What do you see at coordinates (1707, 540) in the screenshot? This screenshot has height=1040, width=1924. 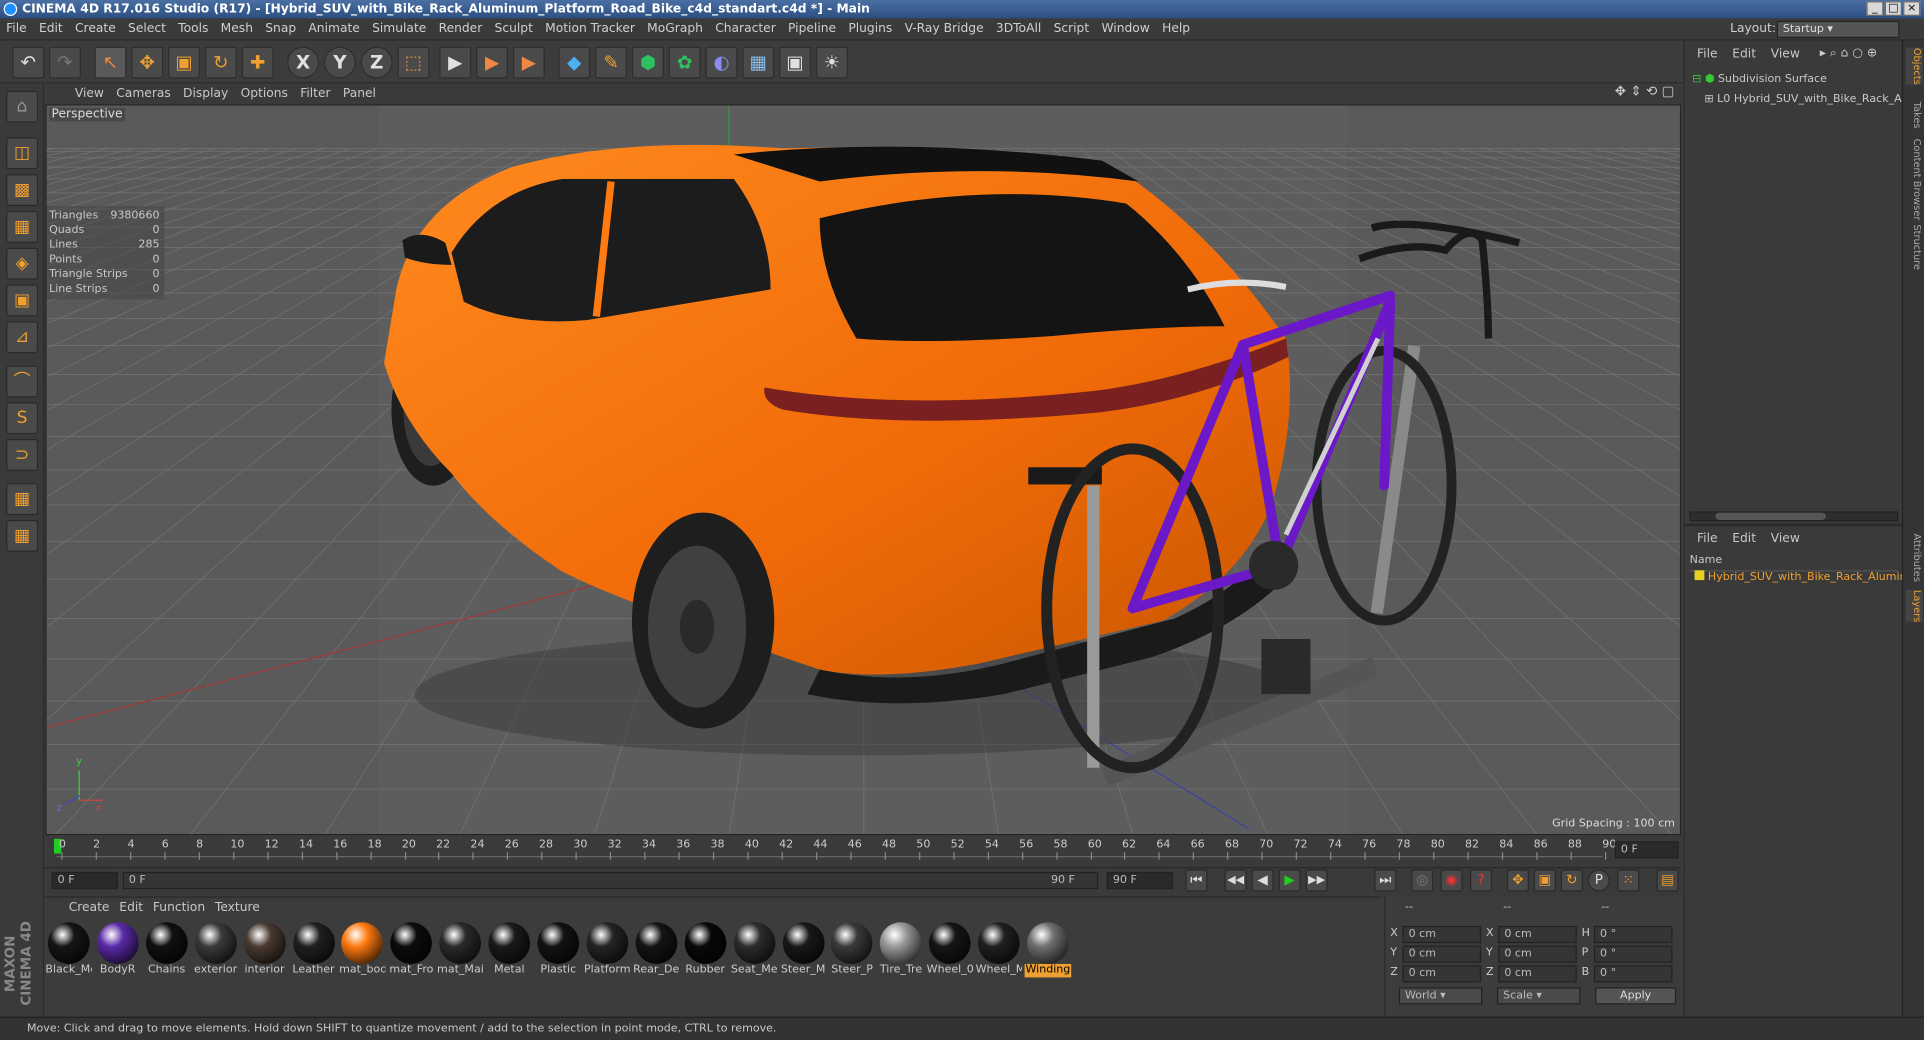 I see `layer-menu-file: File` at bounding box center [1707, 540].